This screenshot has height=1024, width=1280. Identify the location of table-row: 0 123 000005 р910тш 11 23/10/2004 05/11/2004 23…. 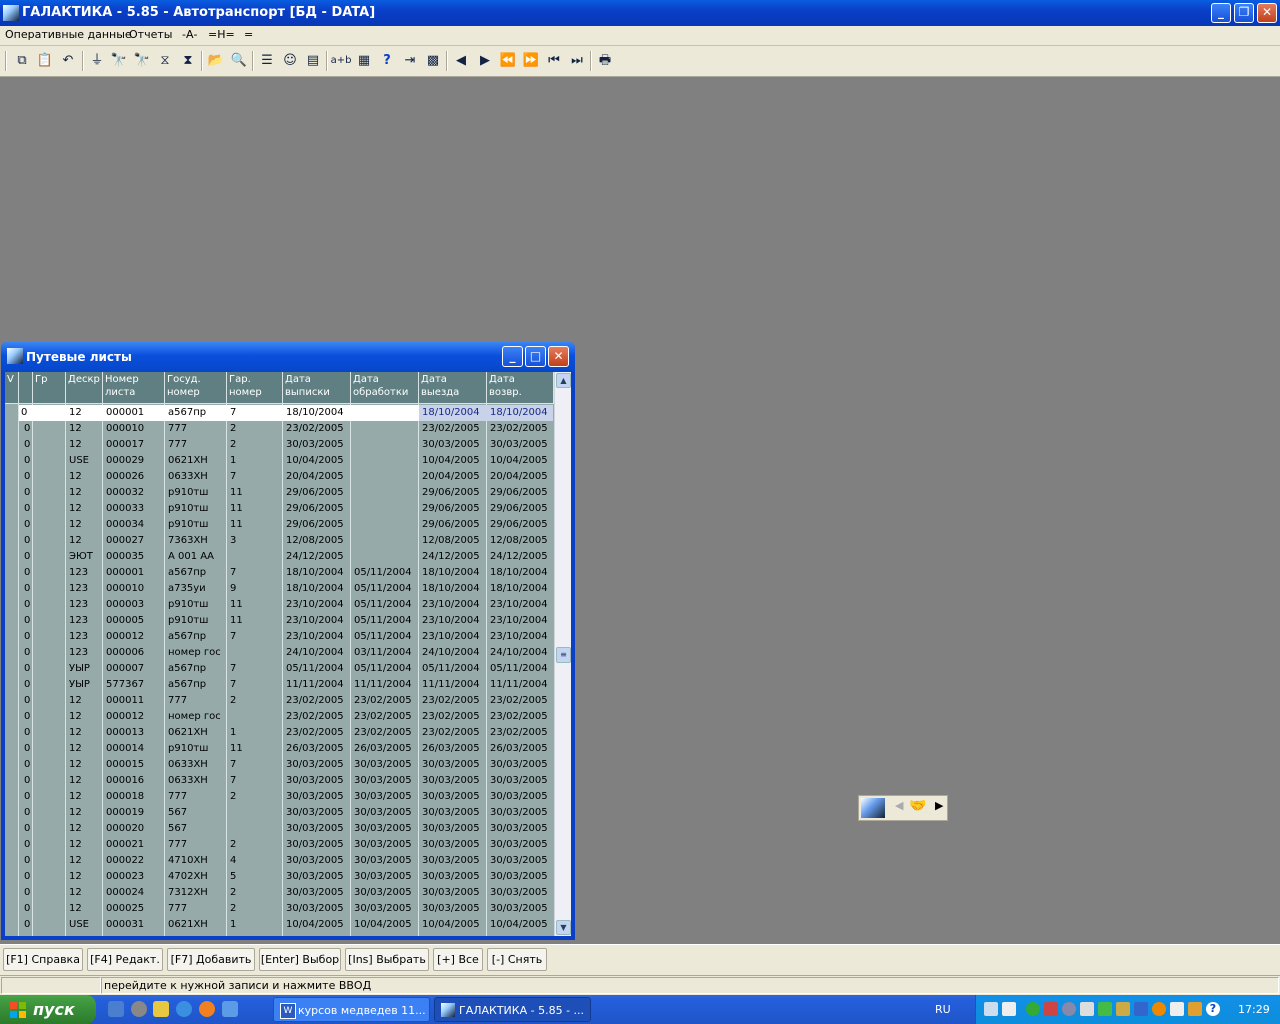
(279, 621).